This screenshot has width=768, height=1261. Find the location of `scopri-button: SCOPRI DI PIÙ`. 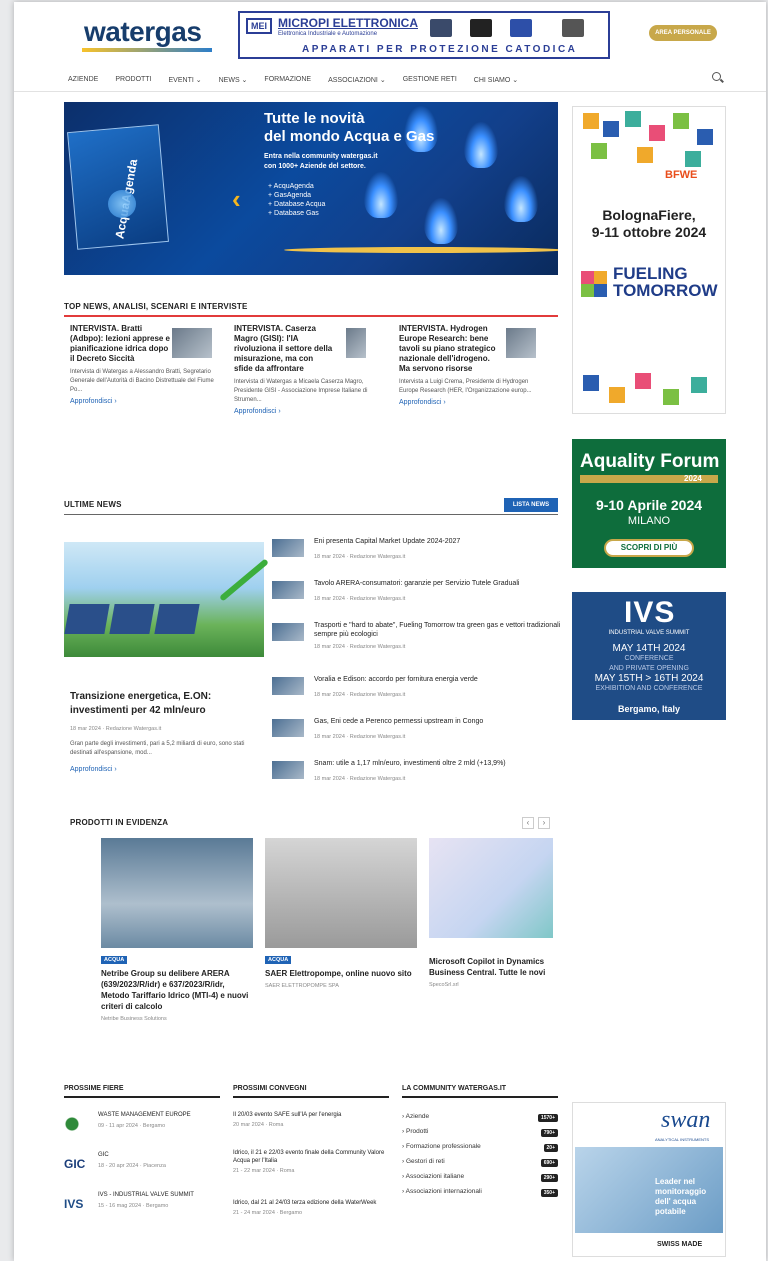

scopri-button: SCOPRI DI PIÙ is located at coordinates (649, 548).